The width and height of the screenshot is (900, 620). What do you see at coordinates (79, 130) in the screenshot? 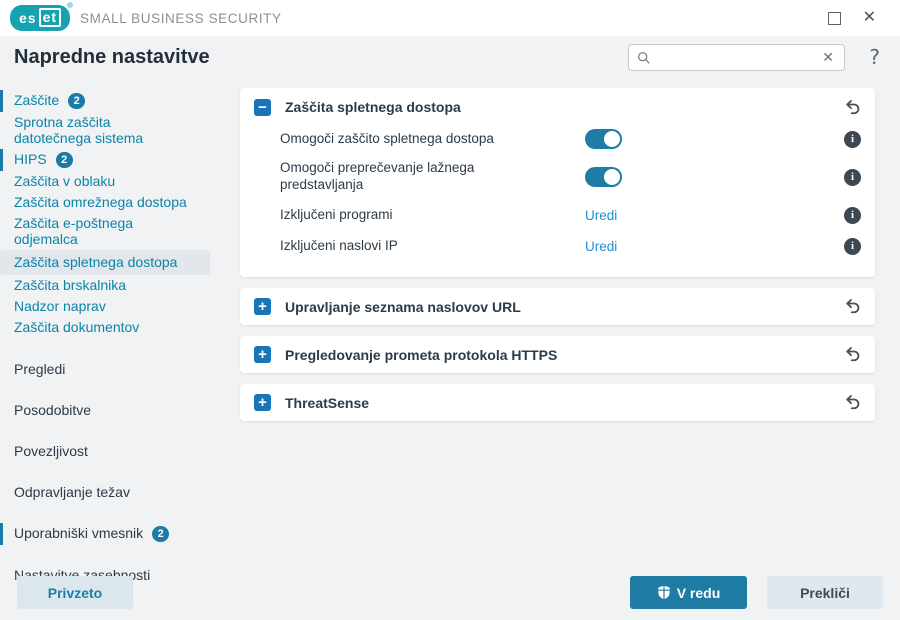
I see `sidebar-item-label: Sprotna zaščita datotečnega sistema` at bounding box center [79, 130].